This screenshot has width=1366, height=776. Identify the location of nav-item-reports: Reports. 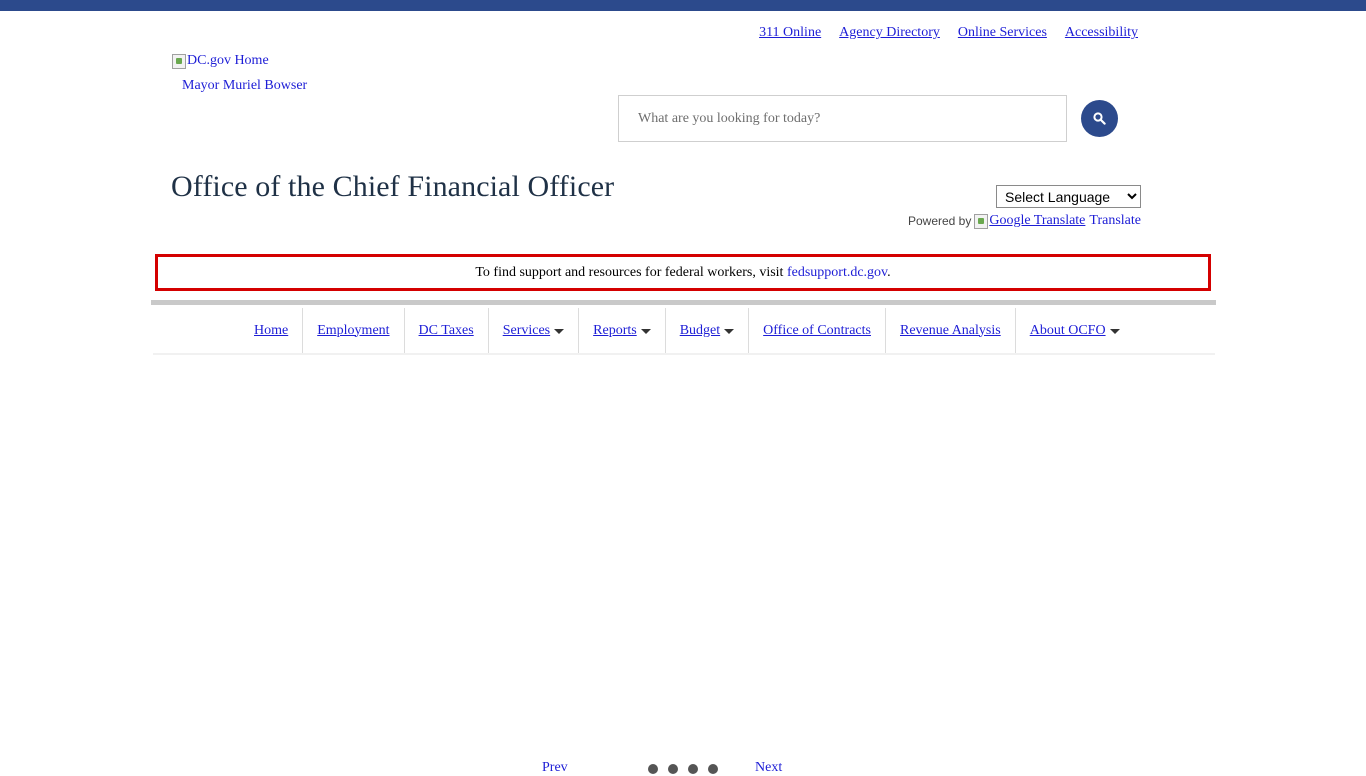
(622, 330).